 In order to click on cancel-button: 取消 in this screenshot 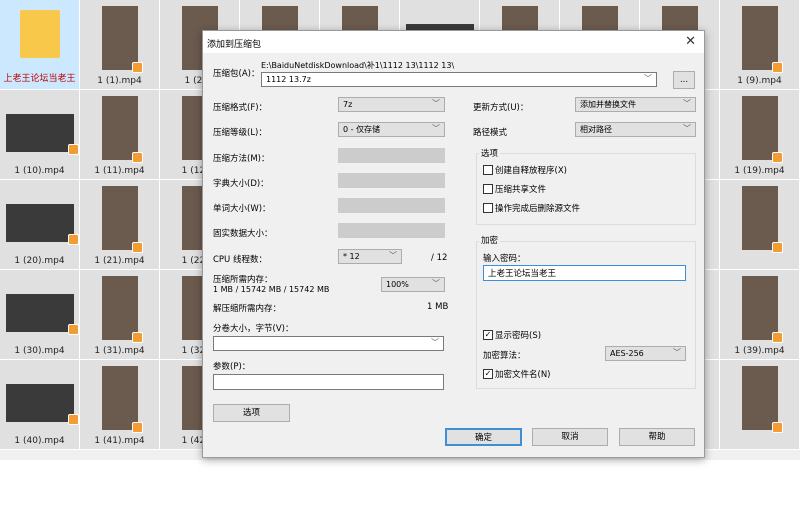, I will do `click(570, 437)`.